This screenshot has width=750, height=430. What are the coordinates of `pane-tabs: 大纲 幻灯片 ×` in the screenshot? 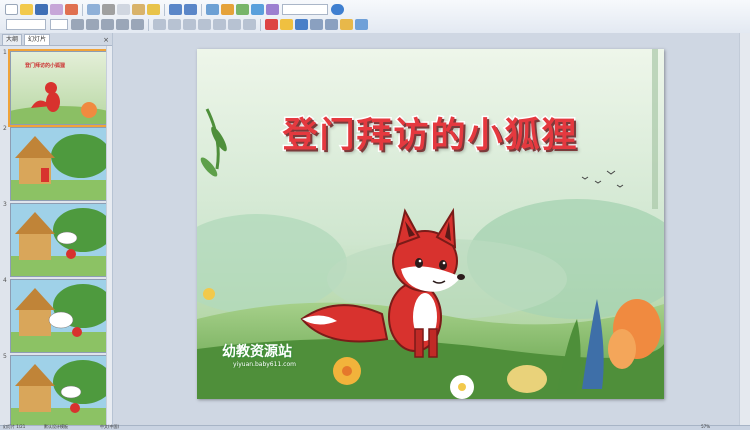 It's located at (56, 39).